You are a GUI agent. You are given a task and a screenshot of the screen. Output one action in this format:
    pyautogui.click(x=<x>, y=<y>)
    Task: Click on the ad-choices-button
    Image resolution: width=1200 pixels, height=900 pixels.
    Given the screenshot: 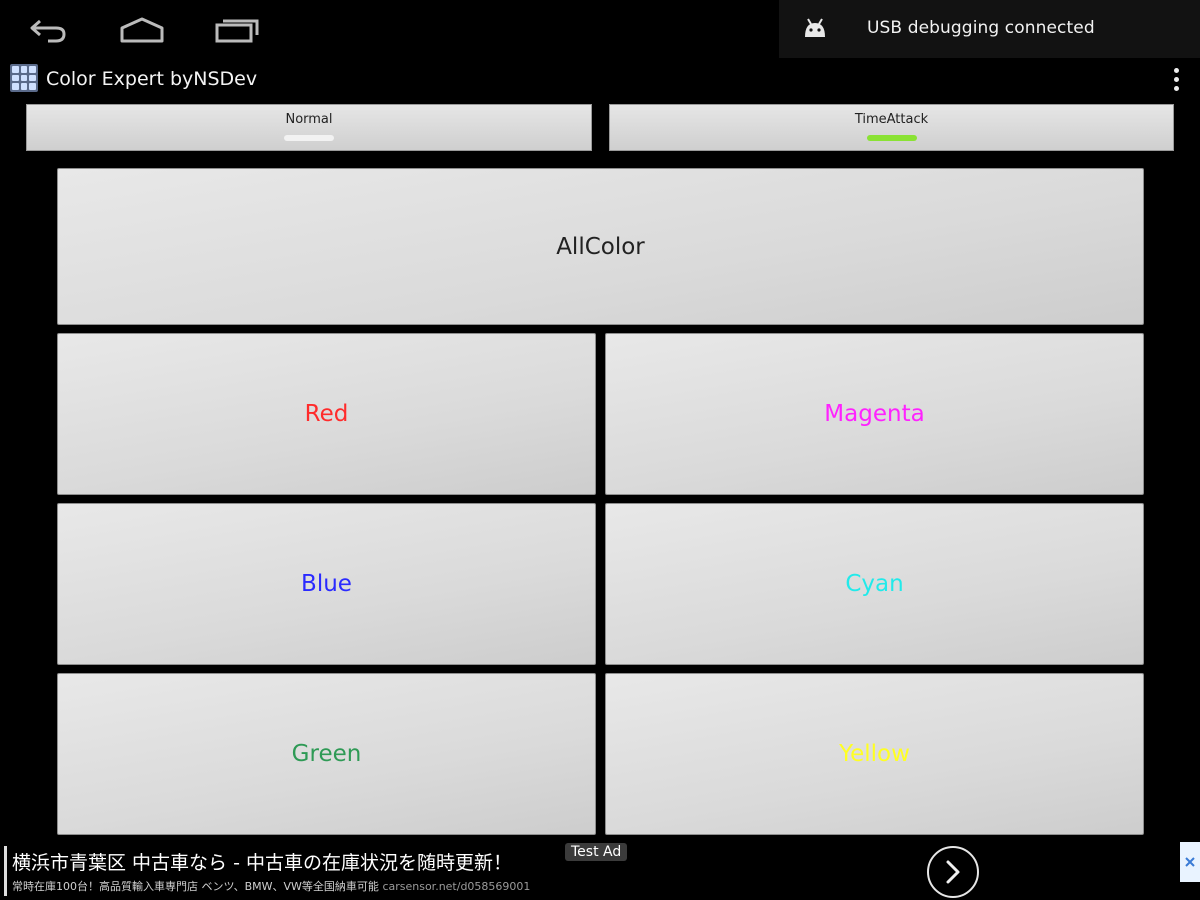 What is the action you would take?
    pyautogui.click(x=1190, y=862)
    